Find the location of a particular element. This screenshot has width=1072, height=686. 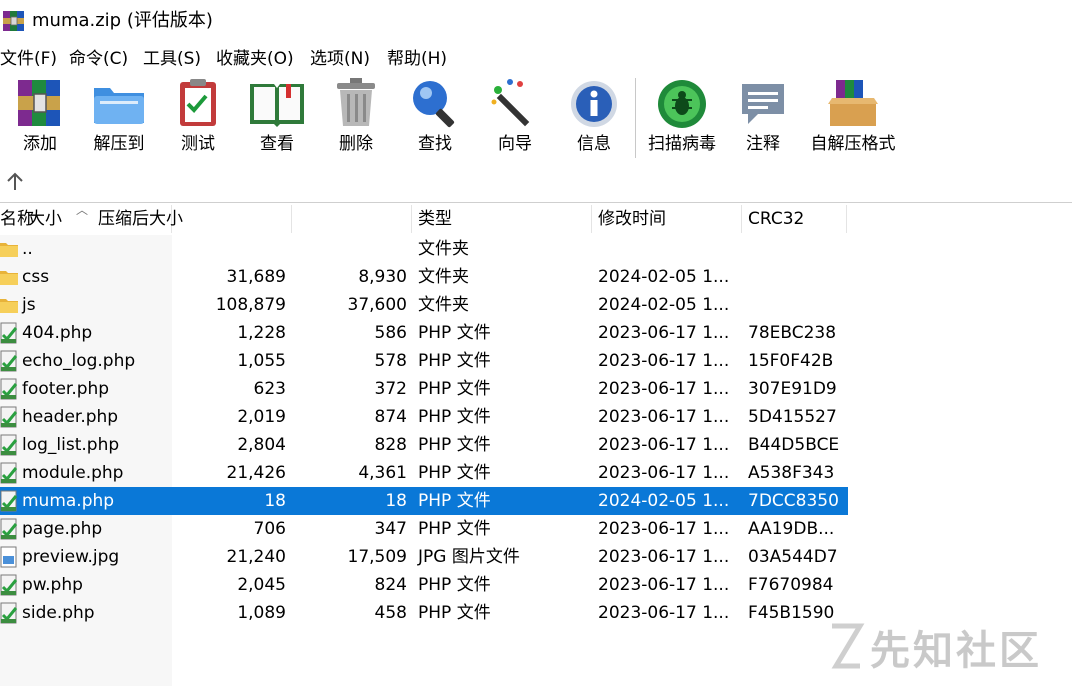

menu-help: 帮助(H) is located at coordinates (417, 59).